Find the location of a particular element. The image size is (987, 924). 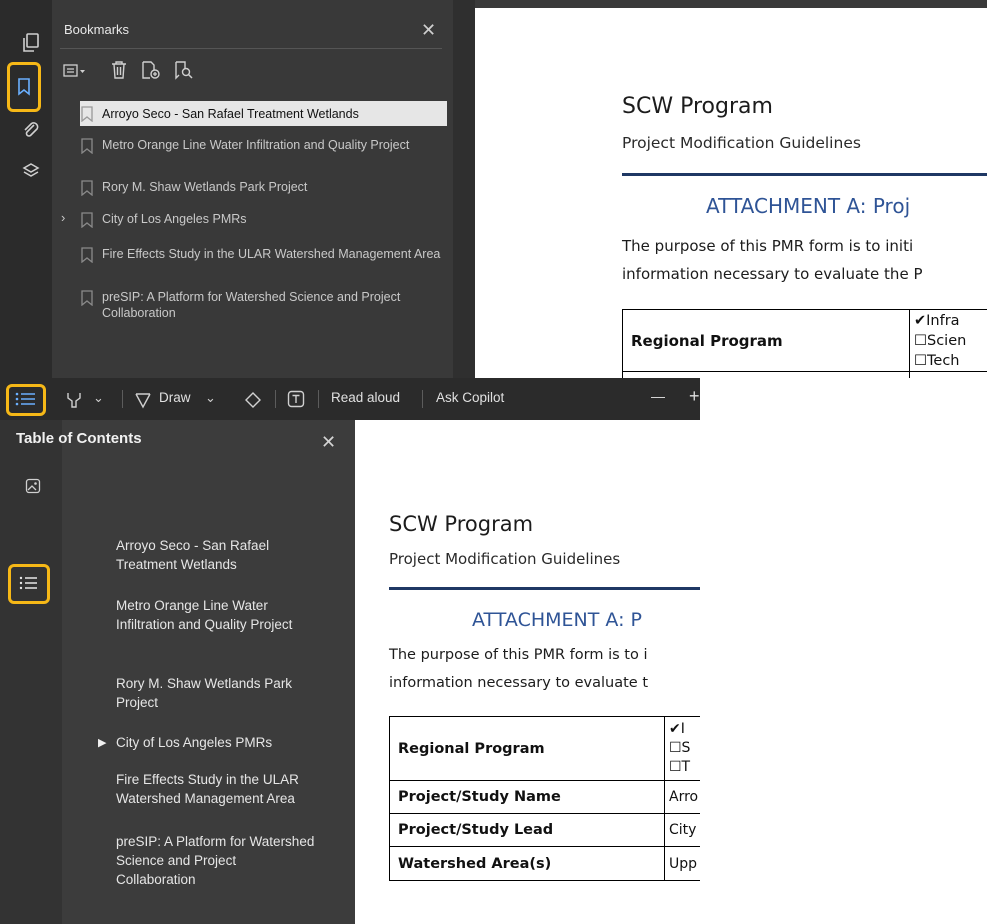

window-edge is located at coordinates (731, 4).